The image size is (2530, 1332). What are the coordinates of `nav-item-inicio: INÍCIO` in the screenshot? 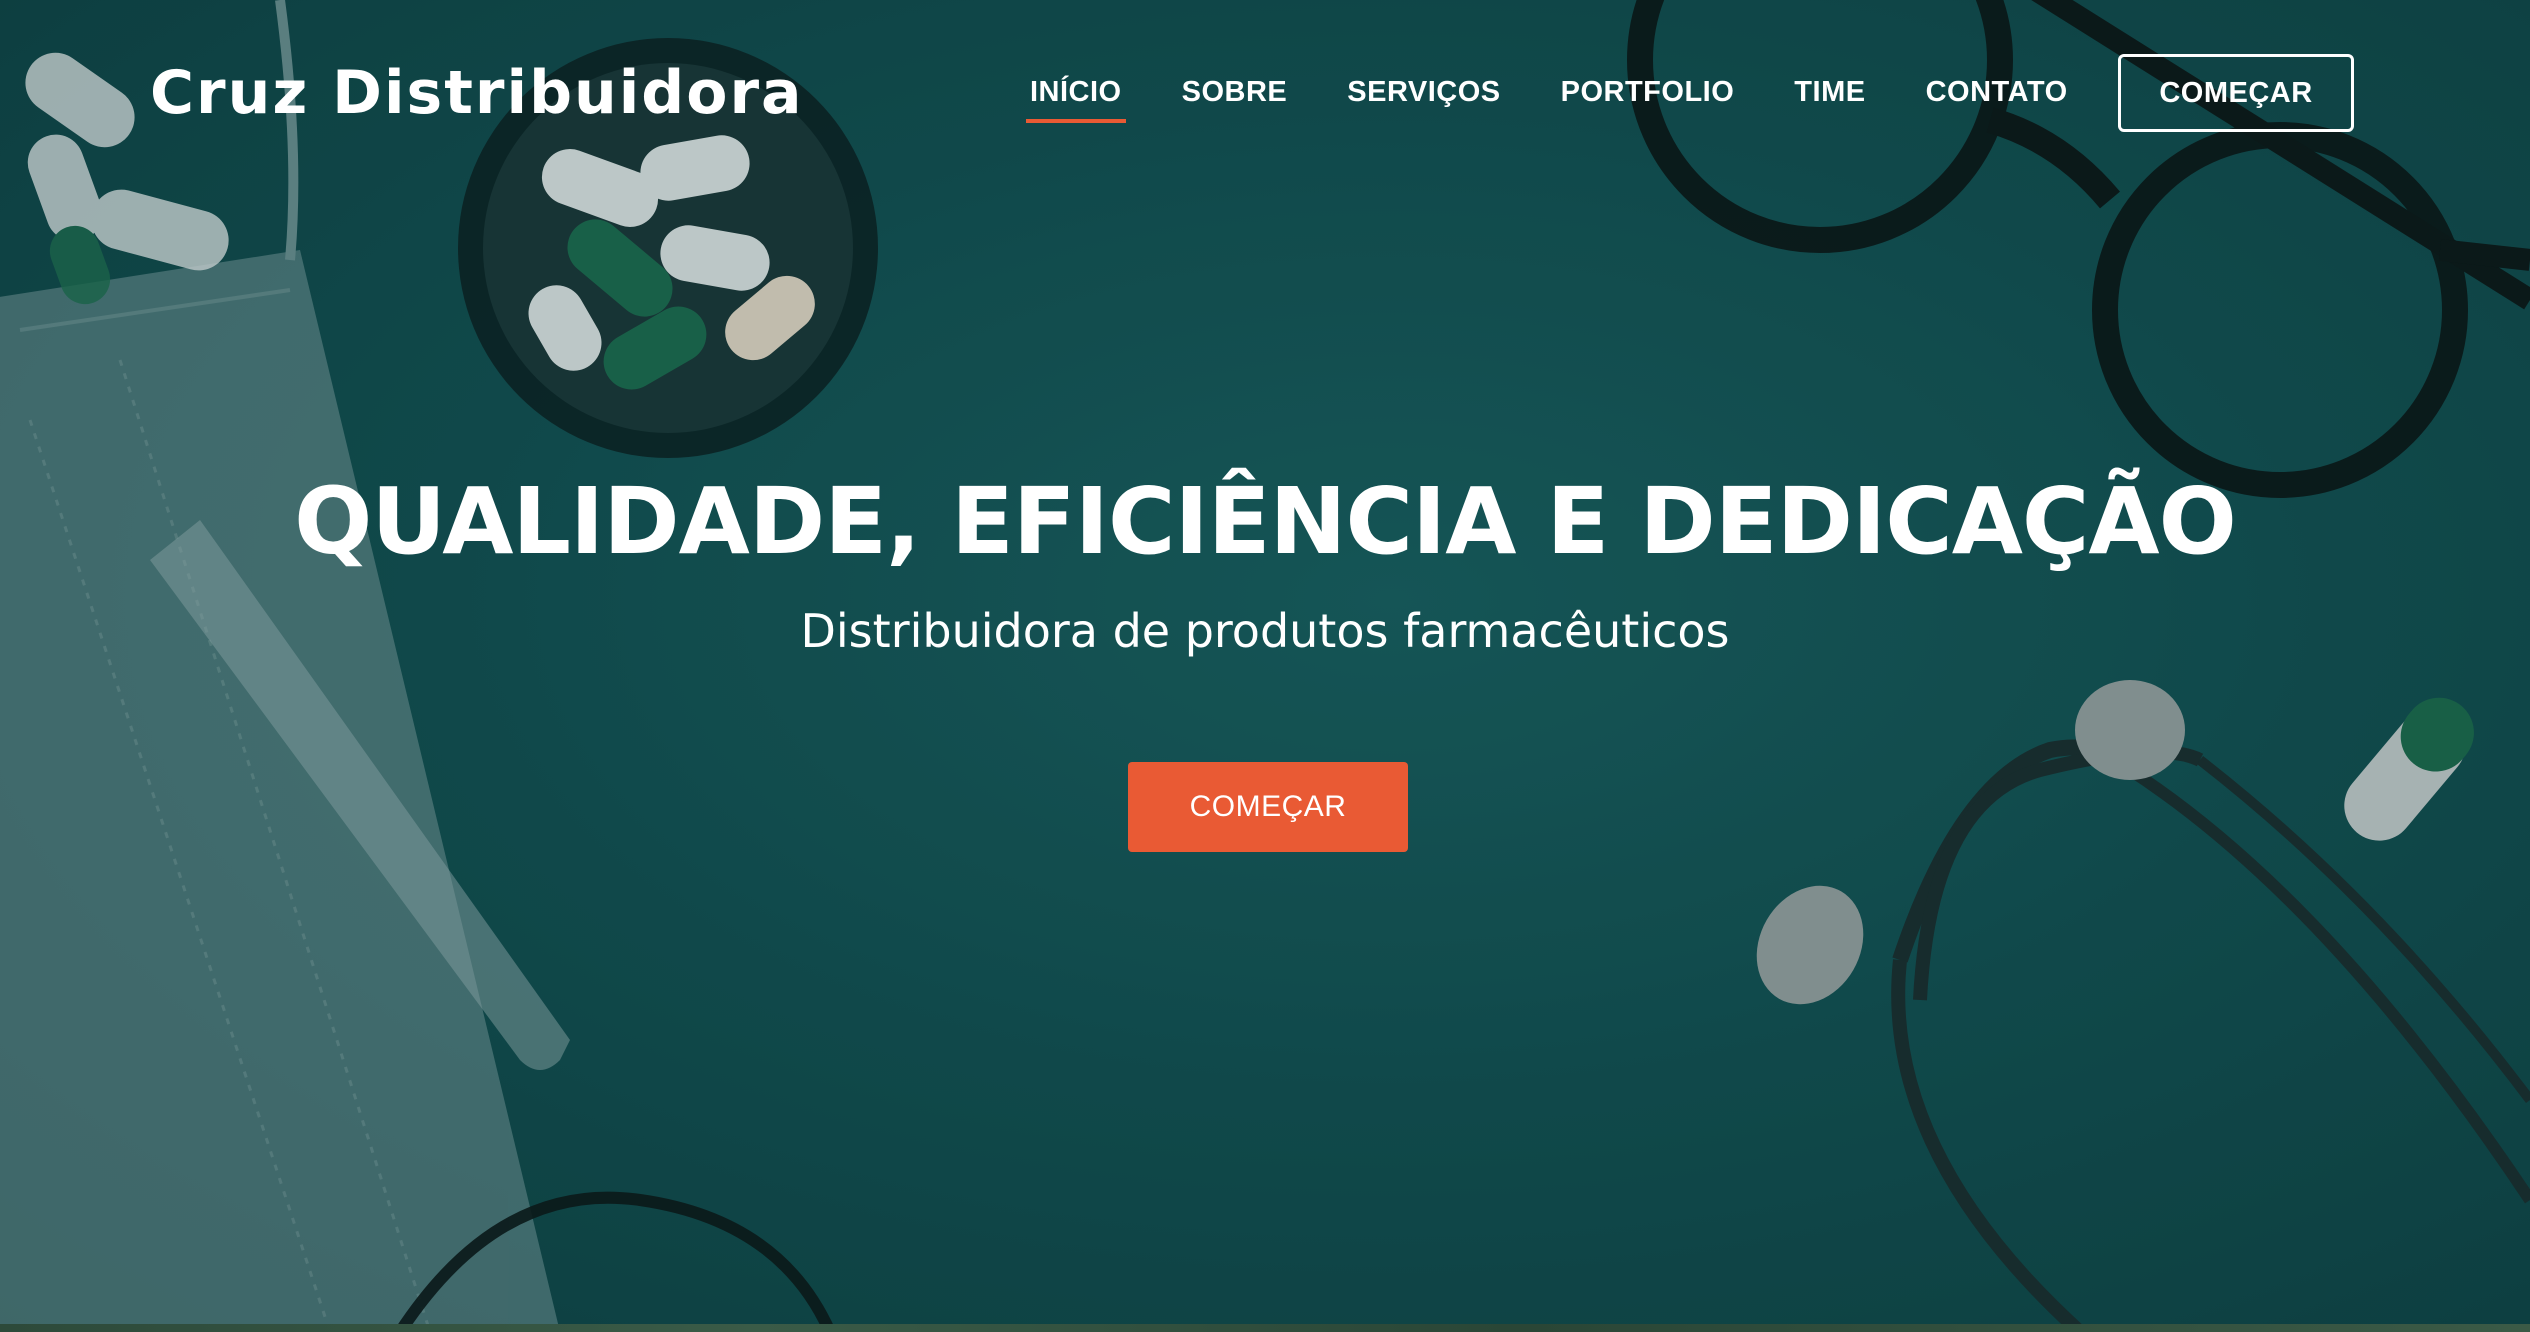 It's located at (1076, 99).